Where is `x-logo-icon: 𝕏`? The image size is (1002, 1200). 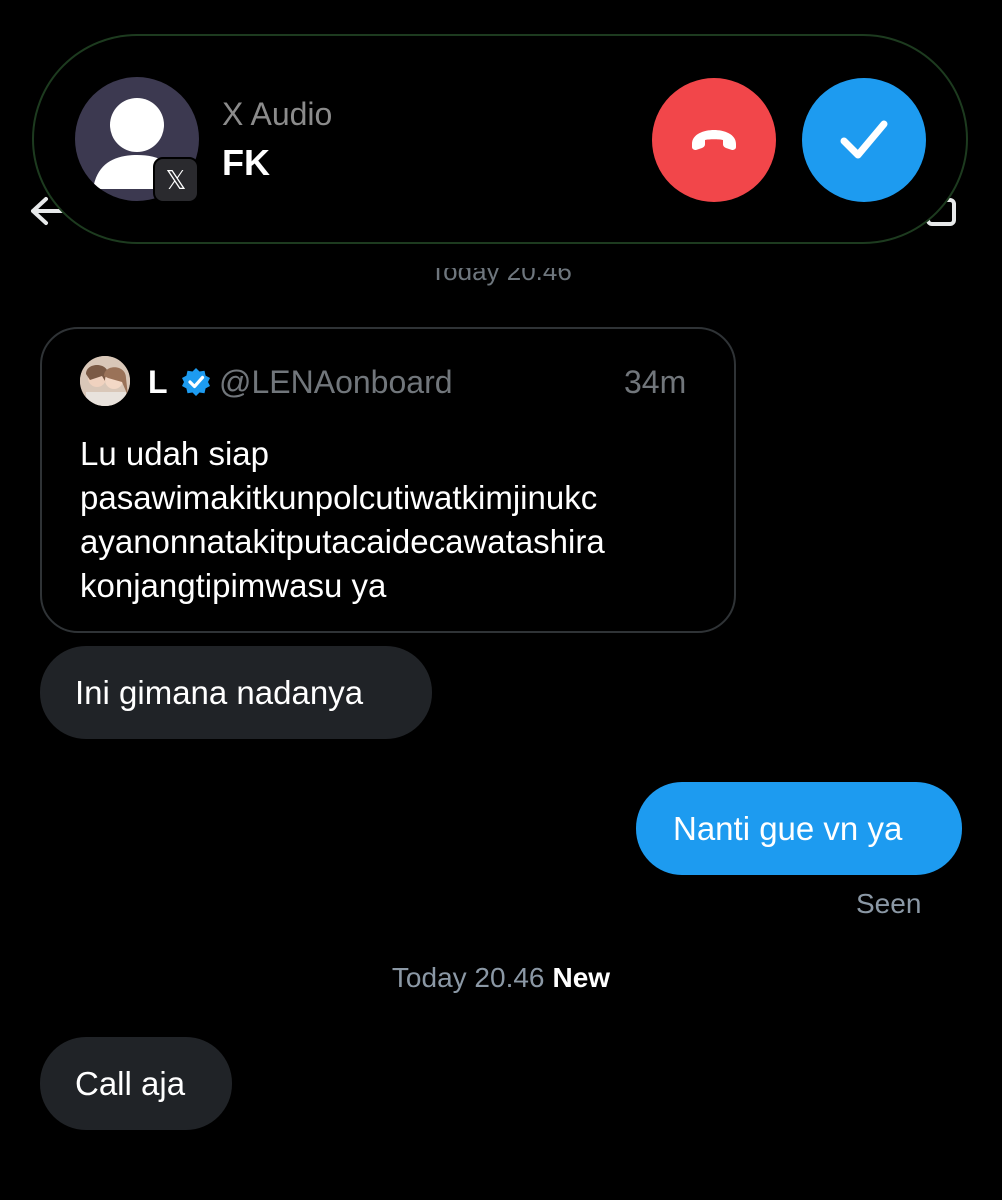 x-logo-icon: 𝕏 is located at coordinates (176, 180).